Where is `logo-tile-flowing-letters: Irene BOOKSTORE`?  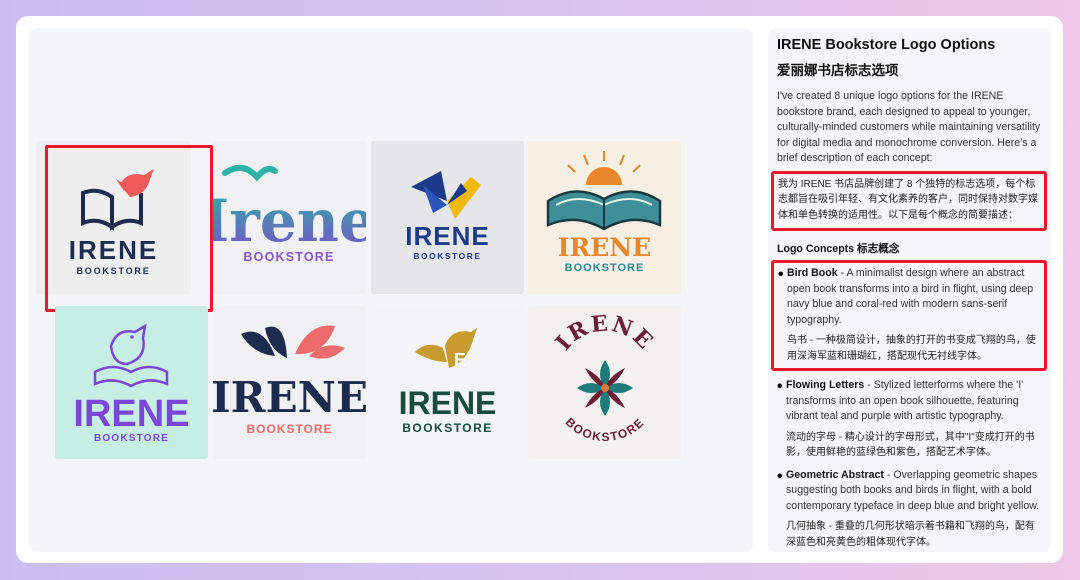 logo-tile-flowing-letters: Irene BOOKSTORE is located at coordinates (289, 217).